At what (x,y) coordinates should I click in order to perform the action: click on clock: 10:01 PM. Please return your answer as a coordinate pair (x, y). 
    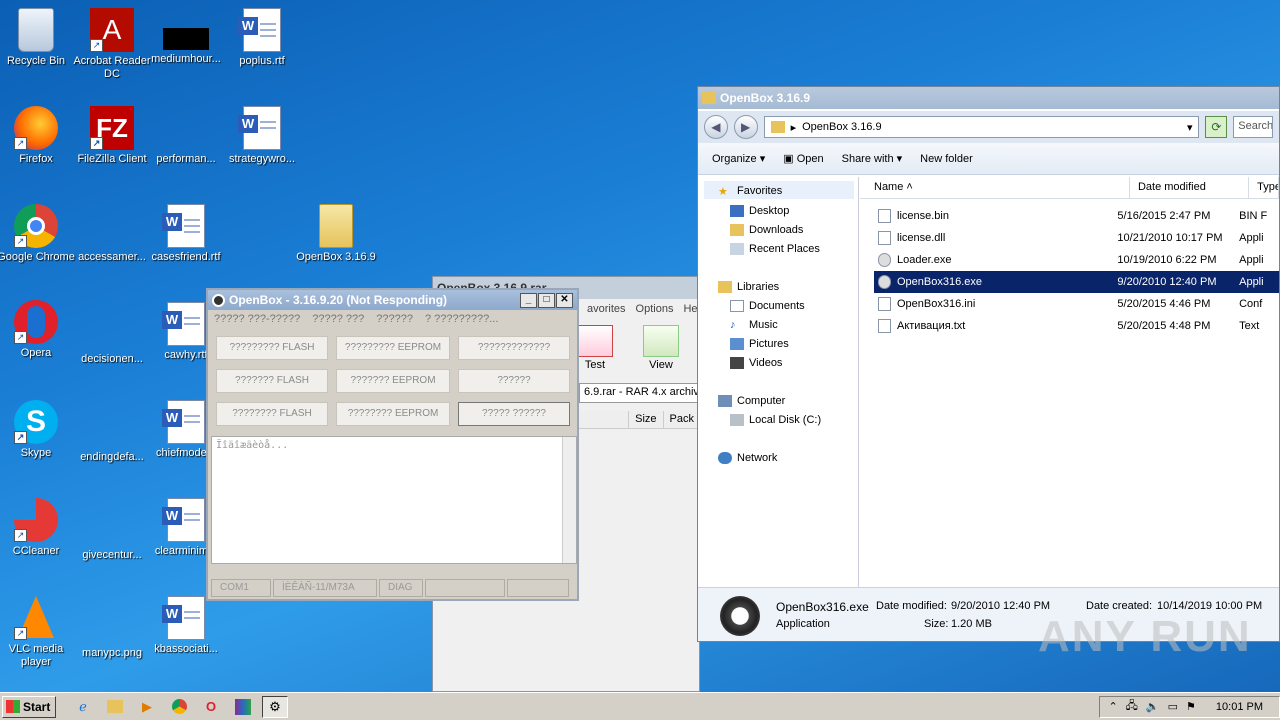
    Looking at the image, I should click on (1239, 707).